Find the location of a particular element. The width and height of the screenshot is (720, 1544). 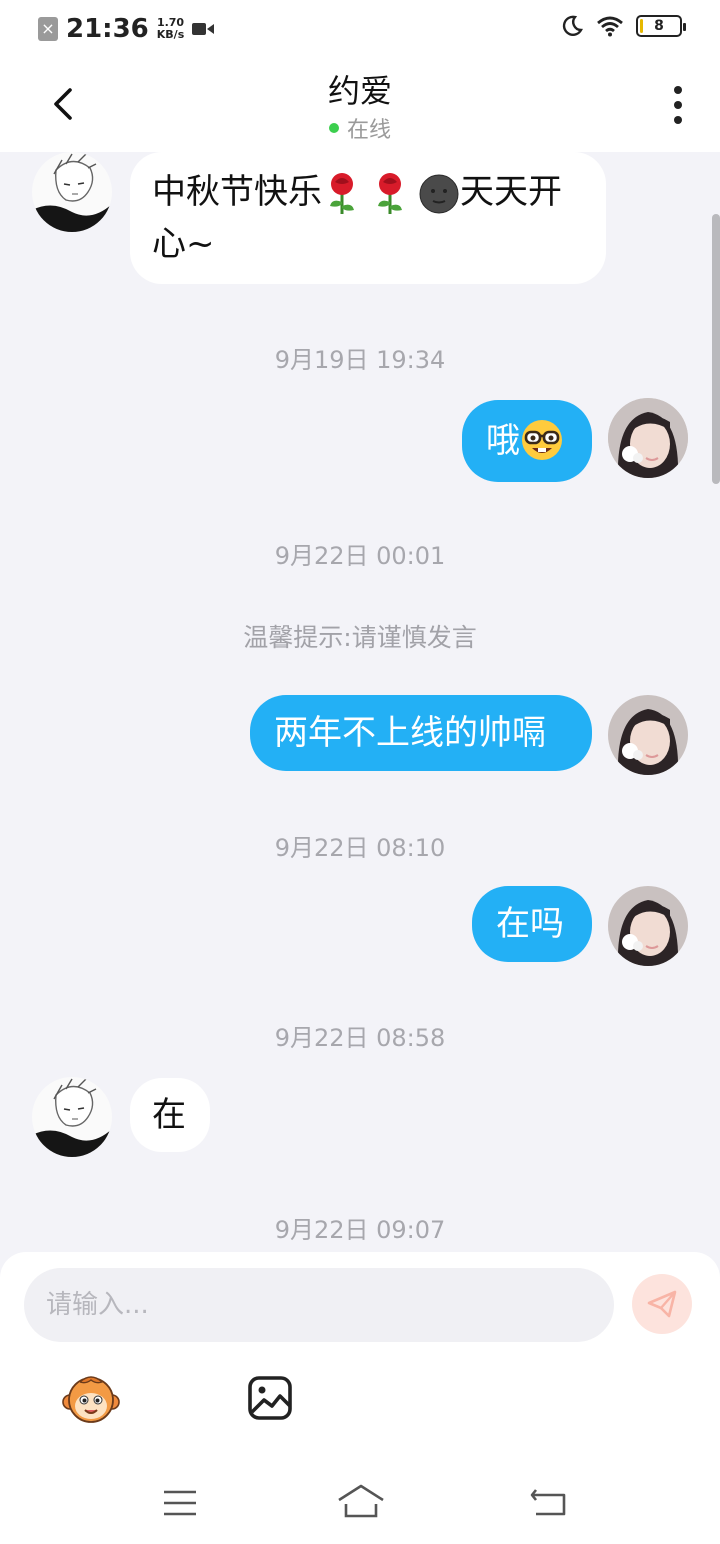

home-icon is located at coordinates (361, 1502).